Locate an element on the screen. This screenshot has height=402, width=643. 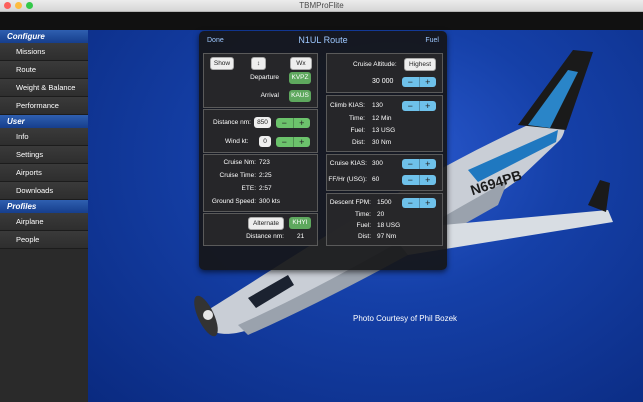
climb-dist-value: 30 Nm is located at coordinates (382, 142).